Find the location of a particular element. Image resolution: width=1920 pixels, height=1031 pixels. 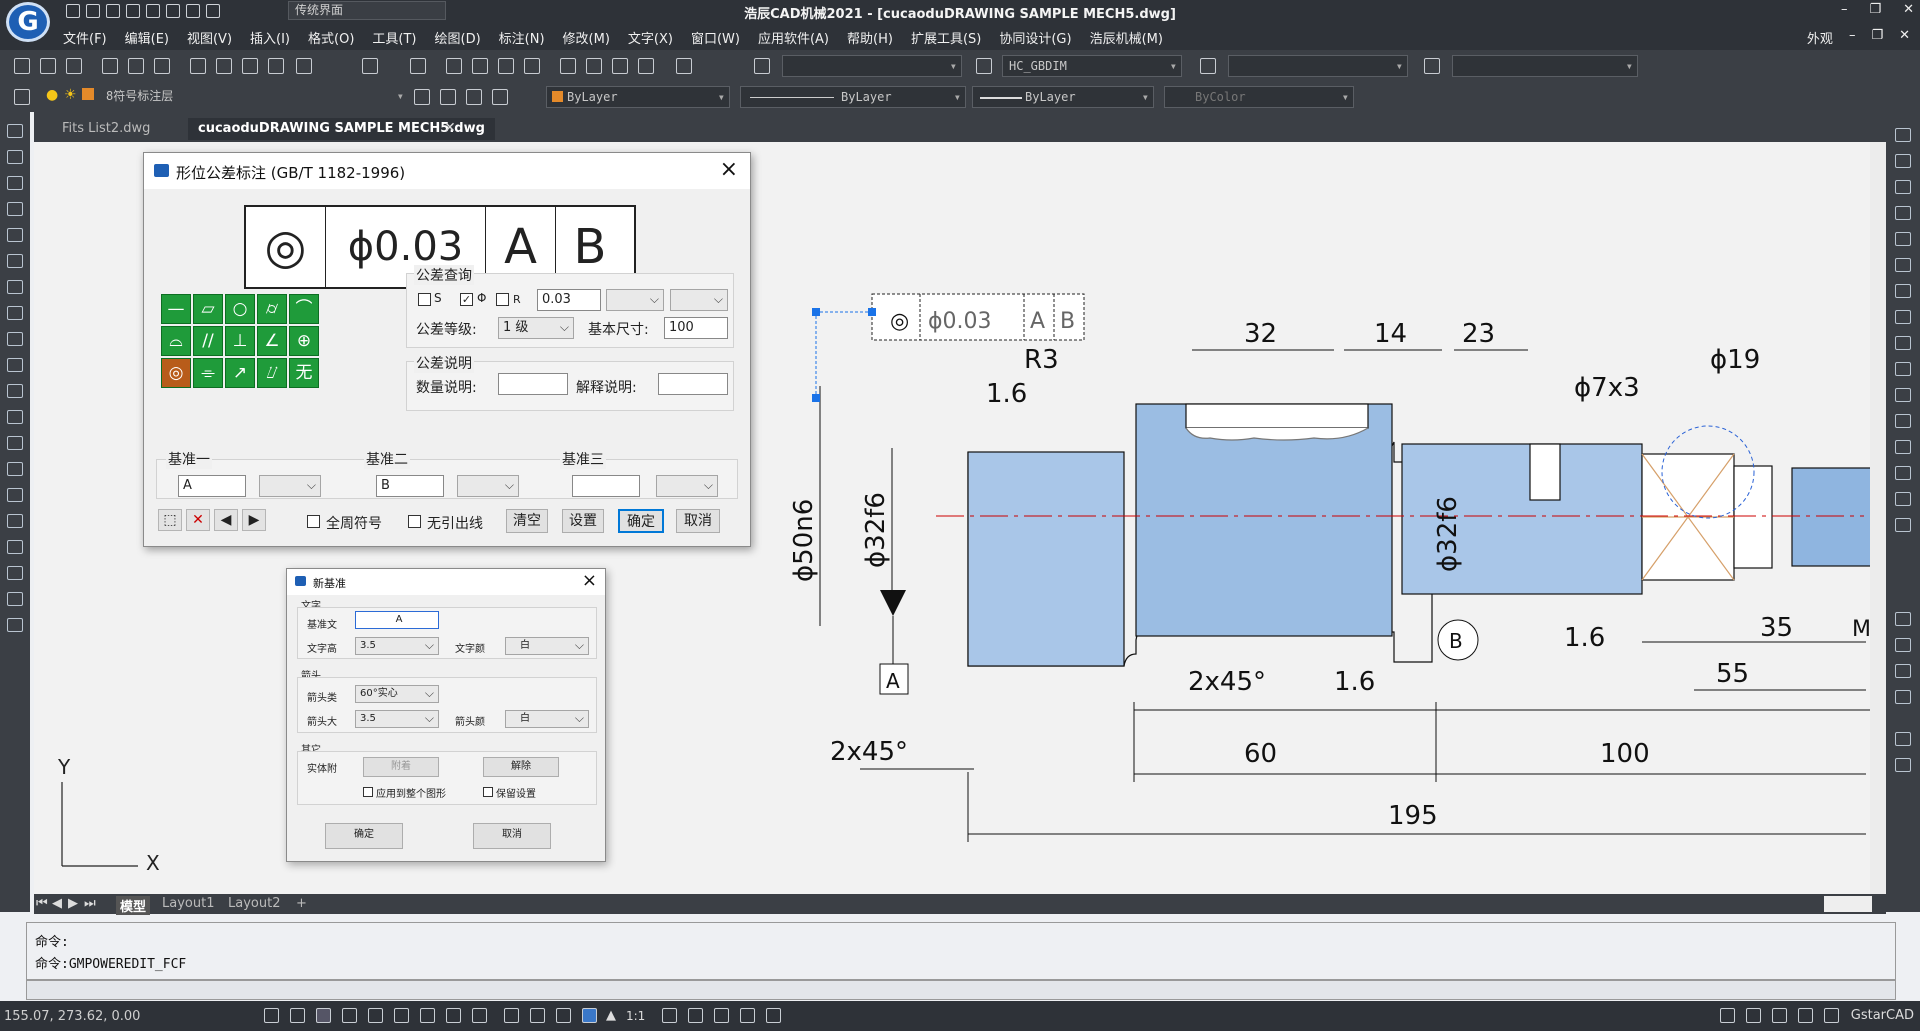

dim-style-select: HC_GBDIM is located at coordinates (1092, 66).